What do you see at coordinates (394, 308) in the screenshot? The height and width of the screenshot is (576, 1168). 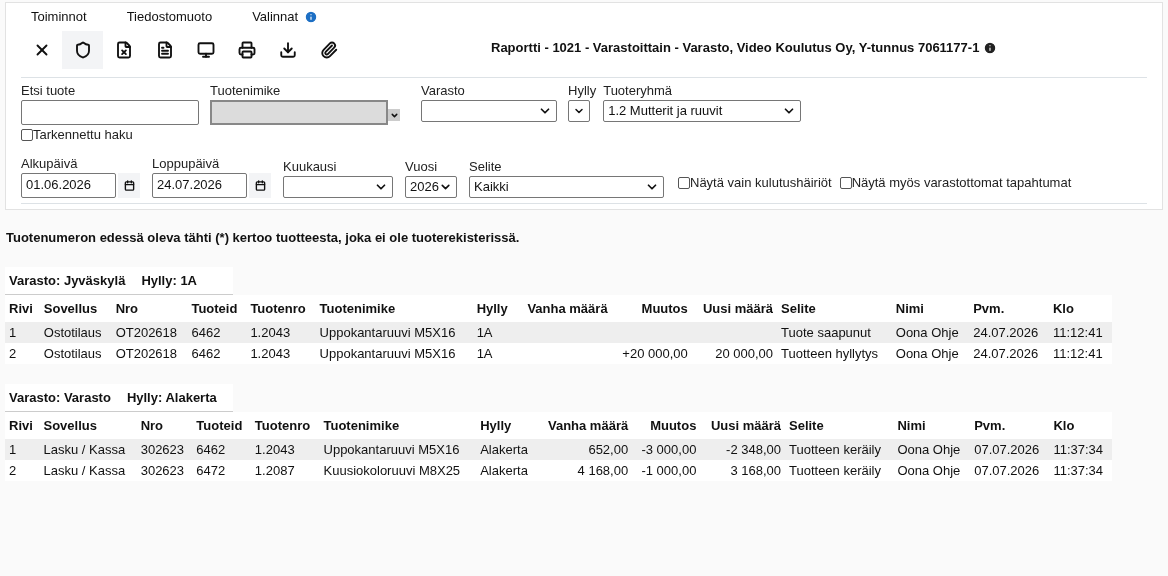 I see `column-header: Tuotenimike` at bounding box center [394, 308].